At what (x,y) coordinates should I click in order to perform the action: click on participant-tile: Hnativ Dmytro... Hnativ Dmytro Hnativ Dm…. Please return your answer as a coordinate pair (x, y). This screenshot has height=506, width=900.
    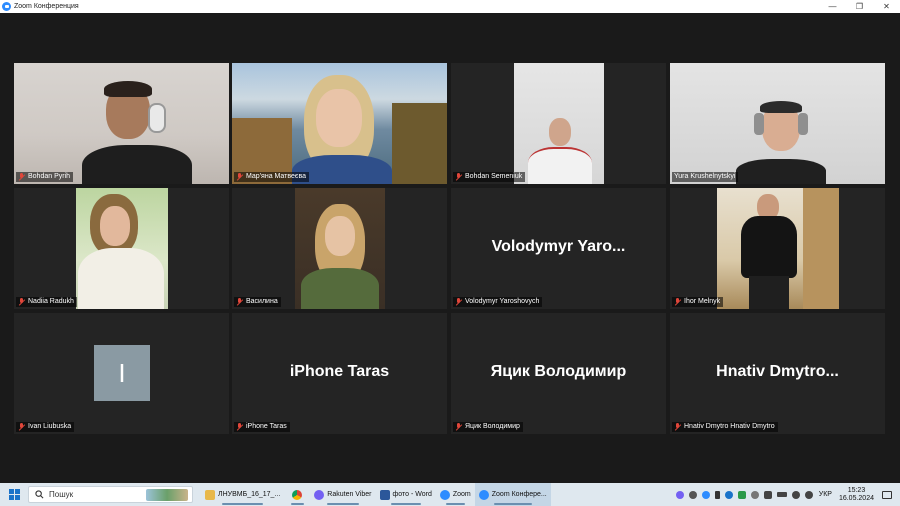
    Looking at the image, I should click on (777, 373).